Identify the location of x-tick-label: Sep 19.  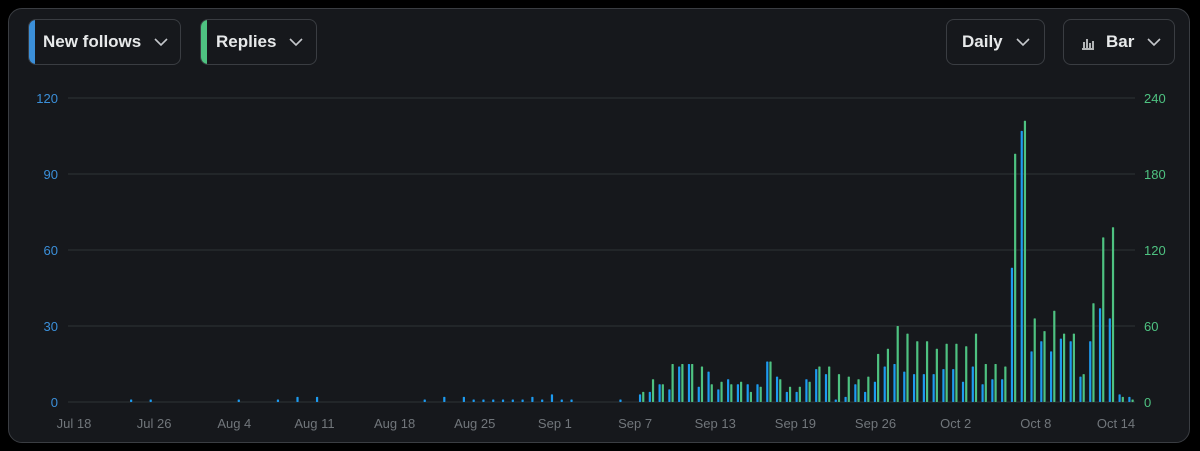
(795, 423).